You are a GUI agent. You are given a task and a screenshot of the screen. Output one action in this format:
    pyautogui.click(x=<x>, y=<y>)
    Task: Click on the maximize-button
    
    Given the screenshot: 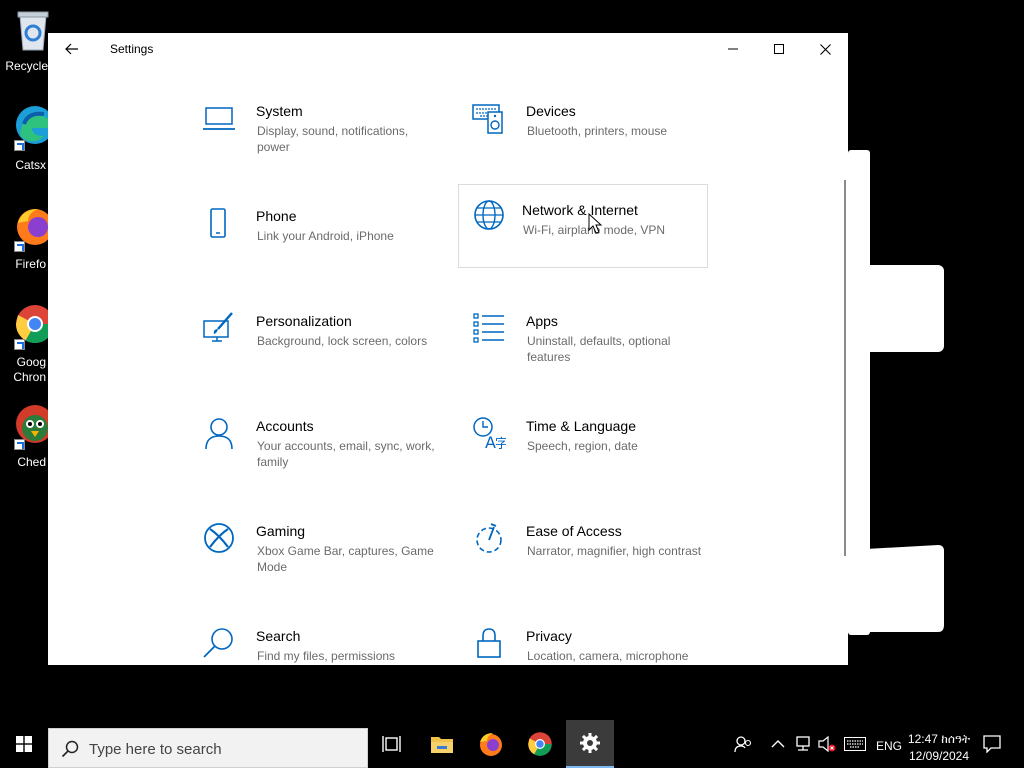 What is the action you would take?
    pyautogui.click(x=779, y=49)
    